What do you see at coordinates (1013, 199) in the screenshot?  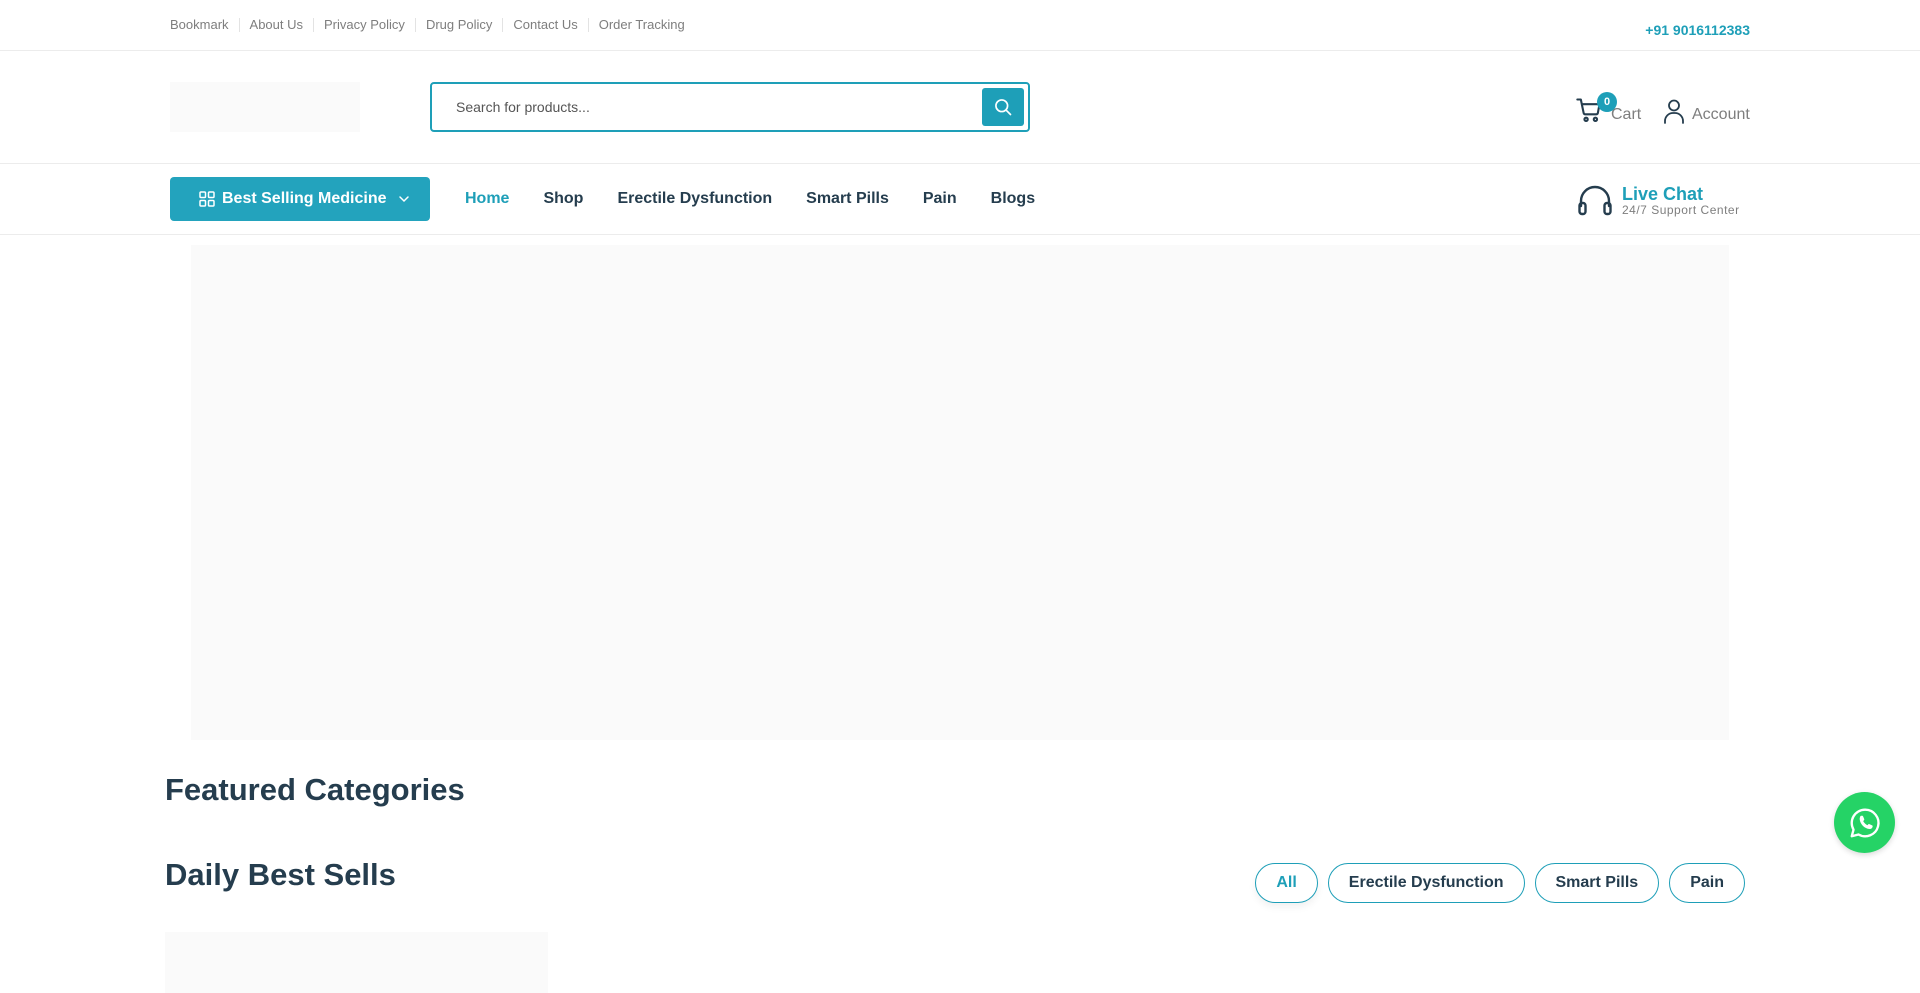 I see `nav-blogs: Blogs` at bounding box center [1013, 199].